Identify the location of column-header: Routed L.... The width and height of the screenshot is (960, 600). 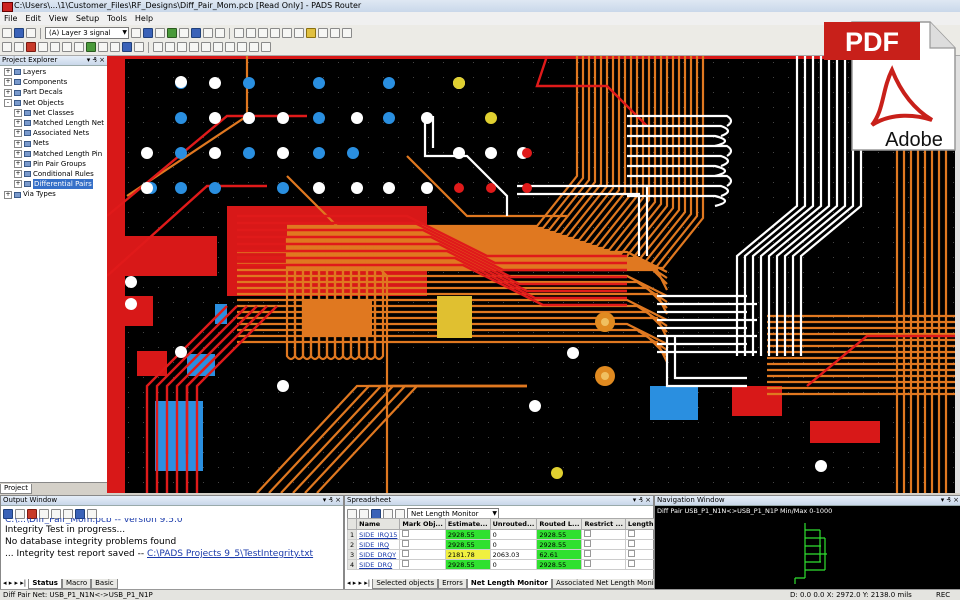
(559, 524).